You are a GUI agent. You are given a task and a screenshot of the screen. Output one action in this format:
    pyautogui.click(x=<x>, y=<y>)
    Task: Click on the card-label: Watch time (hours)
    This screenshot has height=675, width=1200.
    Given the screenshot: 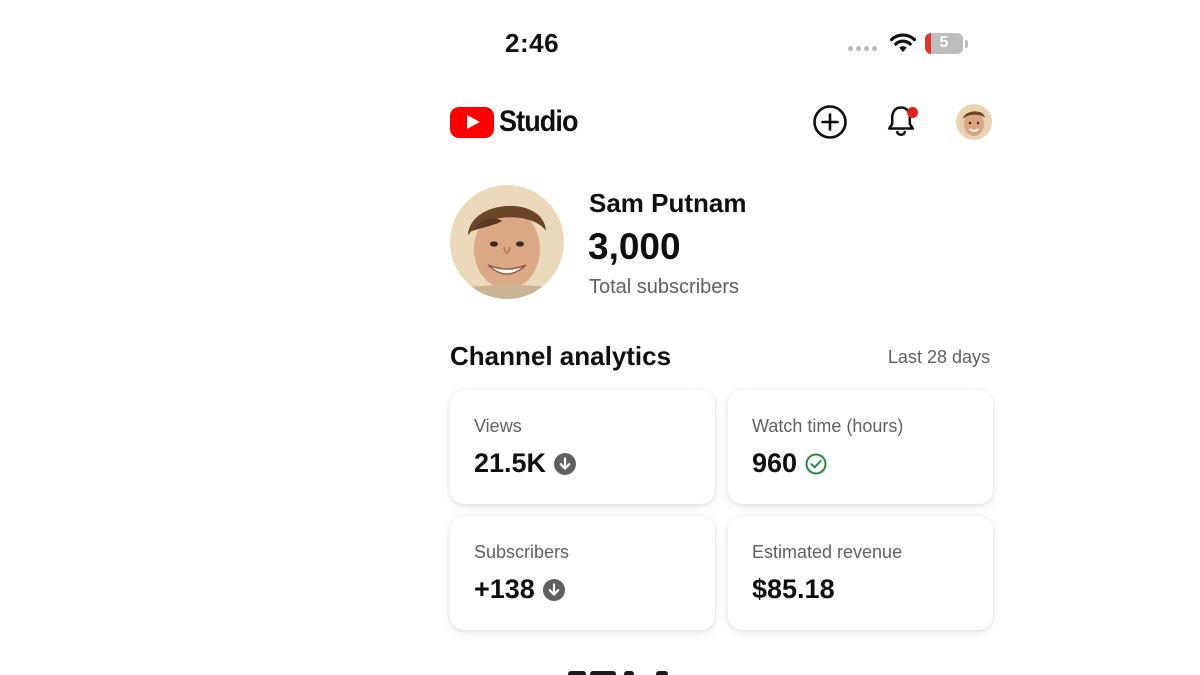 What is the action you would take?
    pyautogui.click(x=828, y=426)
    